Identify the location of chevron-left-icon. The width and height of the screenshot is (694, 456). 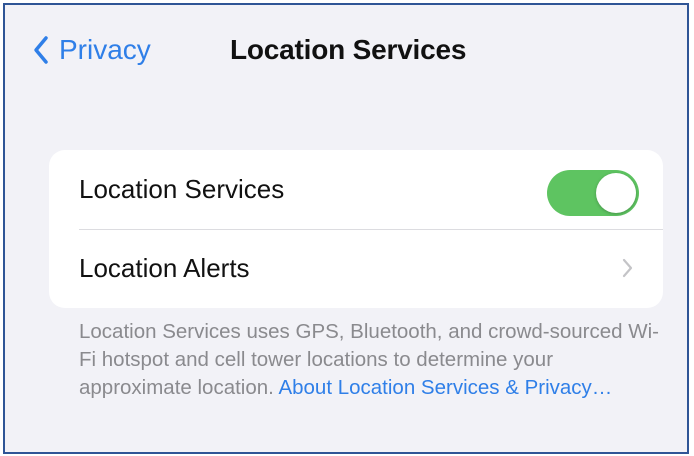
(41, 50).